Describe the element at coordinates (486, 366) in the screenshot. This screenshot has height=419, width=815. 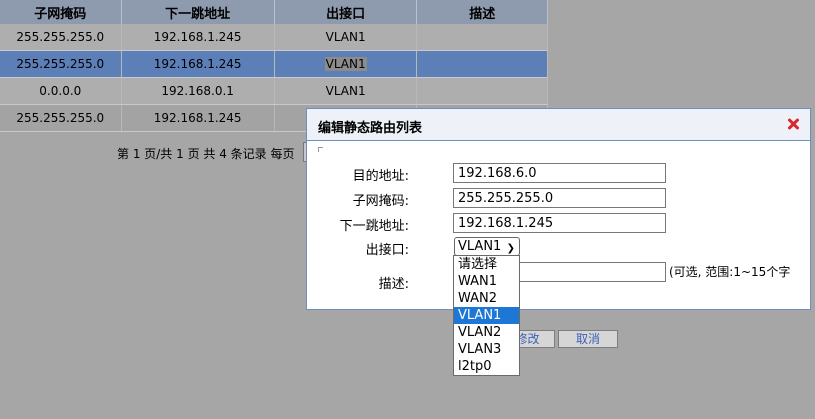
I see `dropdown-option: l2tp0` at that location.